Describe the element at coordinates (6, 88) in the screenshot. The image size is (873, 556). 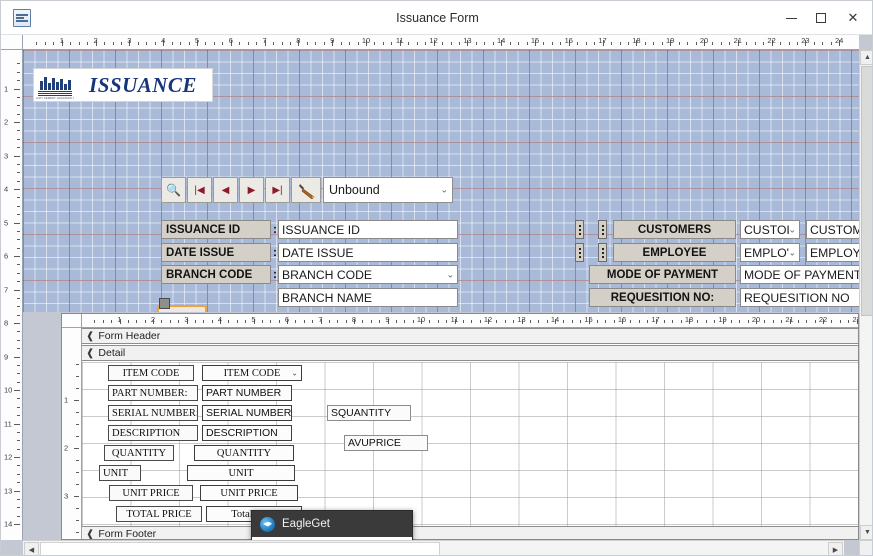
I see `ruler-label: 1` at that location.